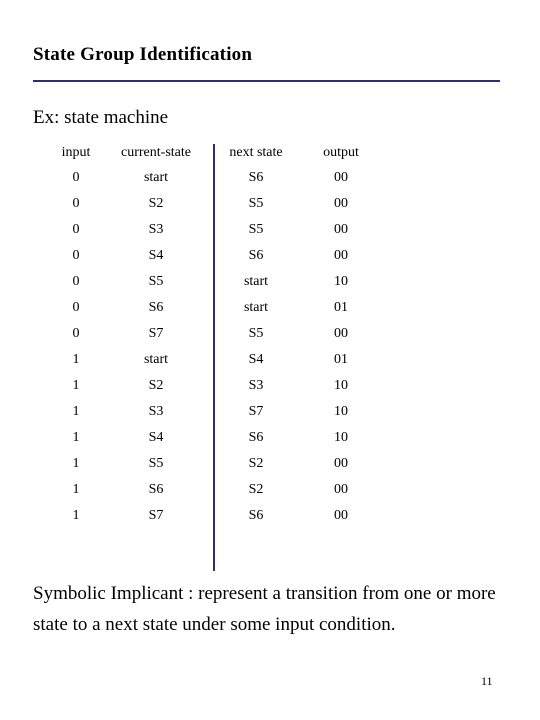 The image size is (540, 720). I want to click on table-row: 1 S6 S2 00, so click(215, 490).